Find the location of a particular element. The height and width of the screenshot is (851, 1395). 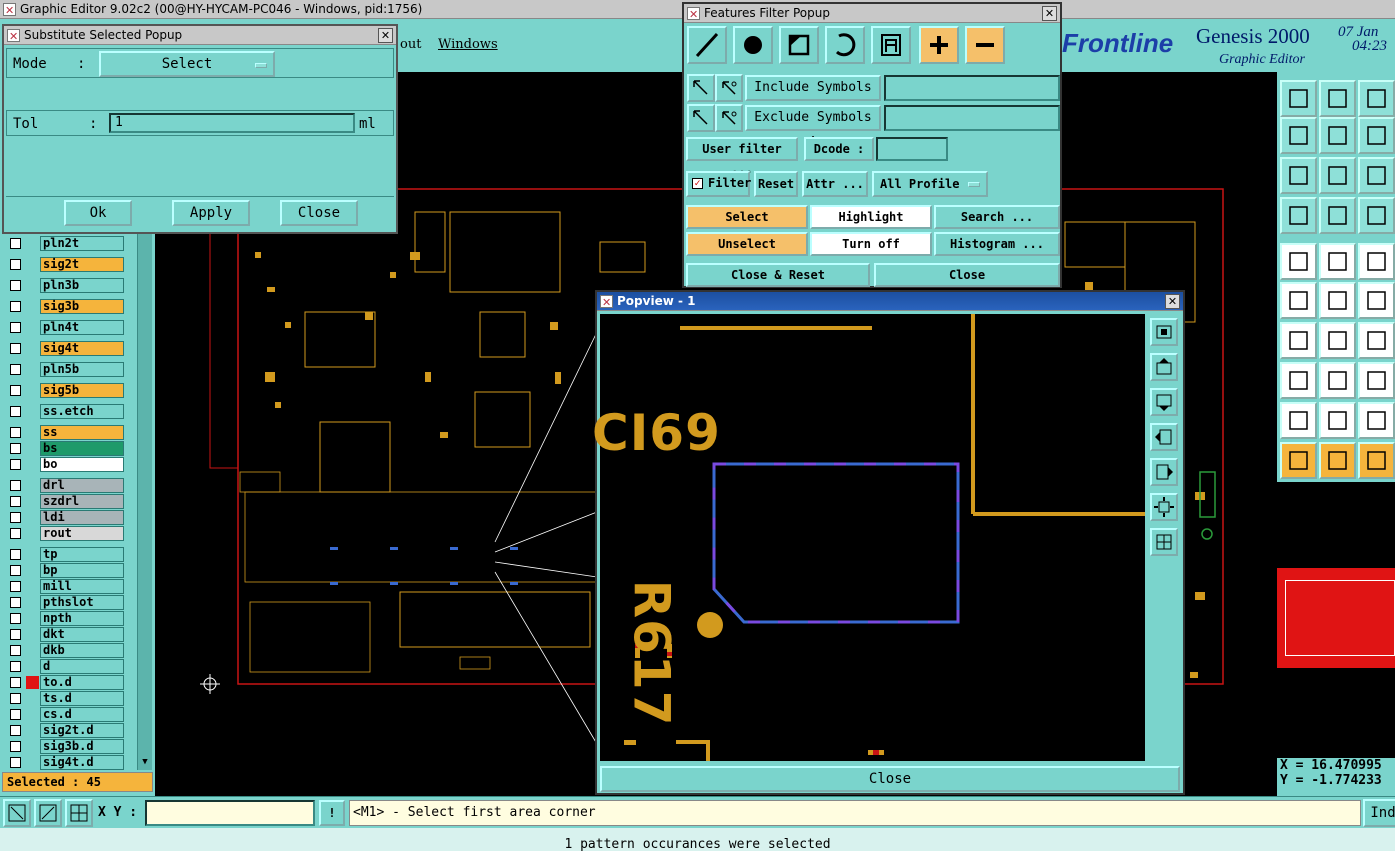

include-symbols-button: Include Symbols : is located at coordinates (813, 96).